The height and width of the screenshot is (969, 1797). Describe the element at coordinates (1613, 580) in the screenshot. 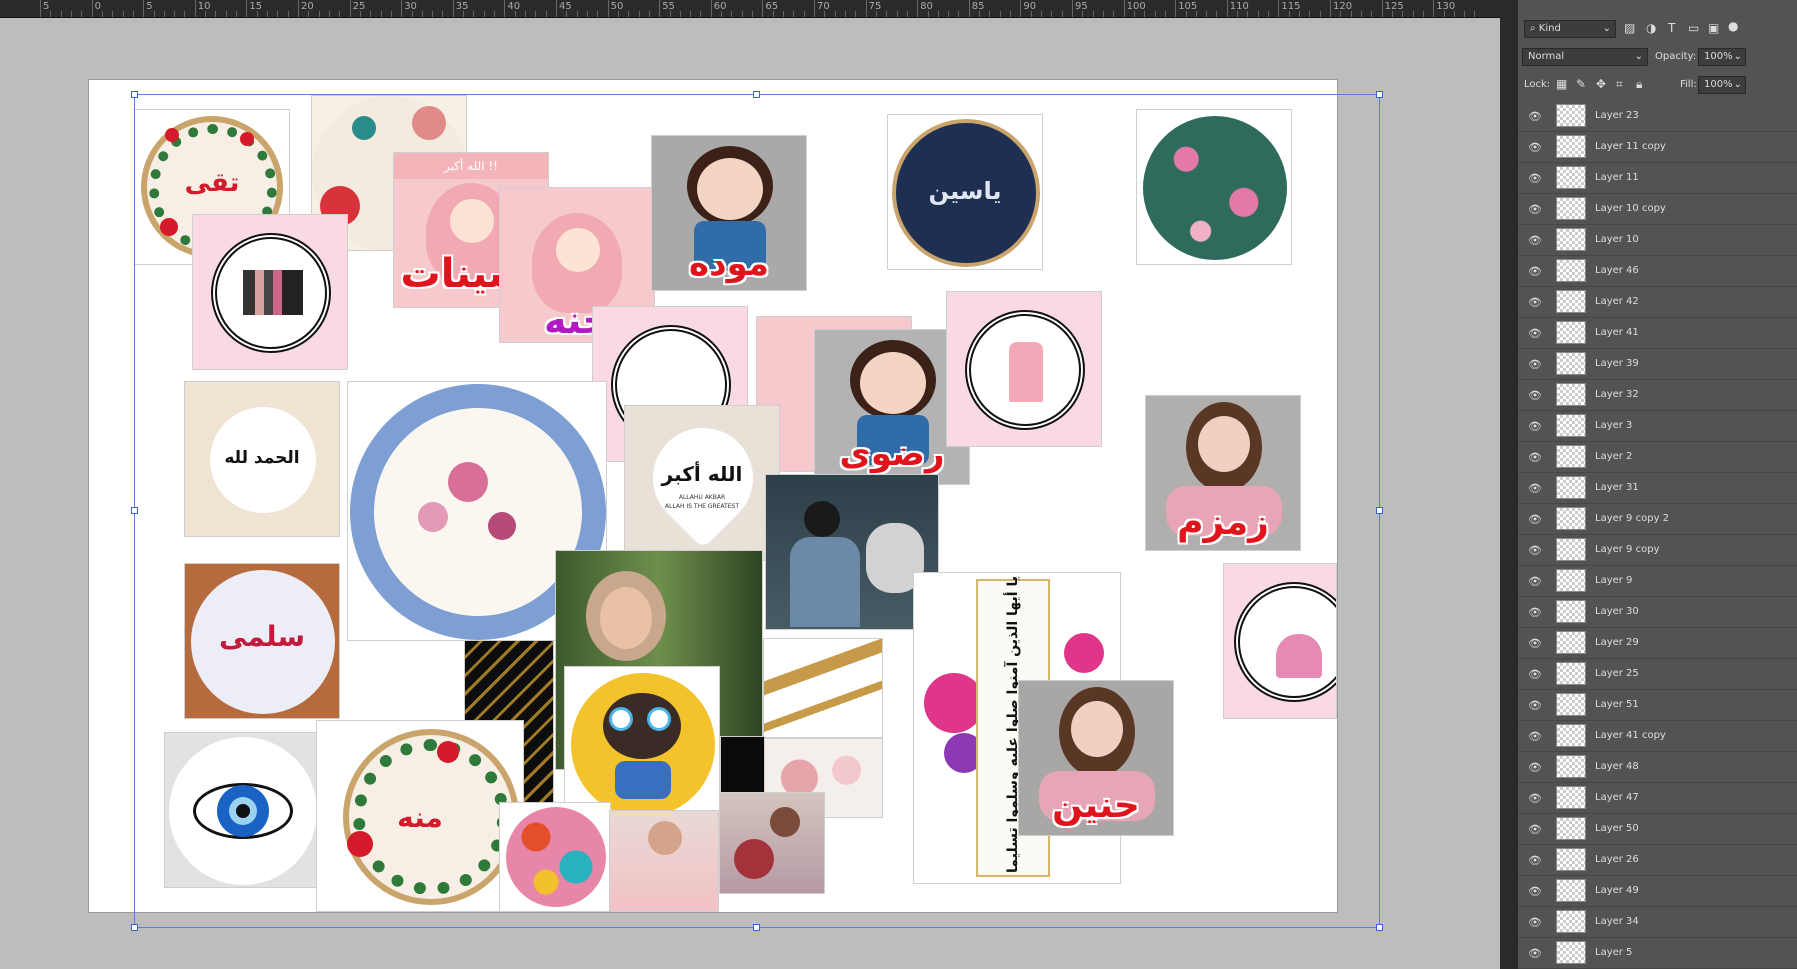

I see `layer-name: Layer 9` at that location.